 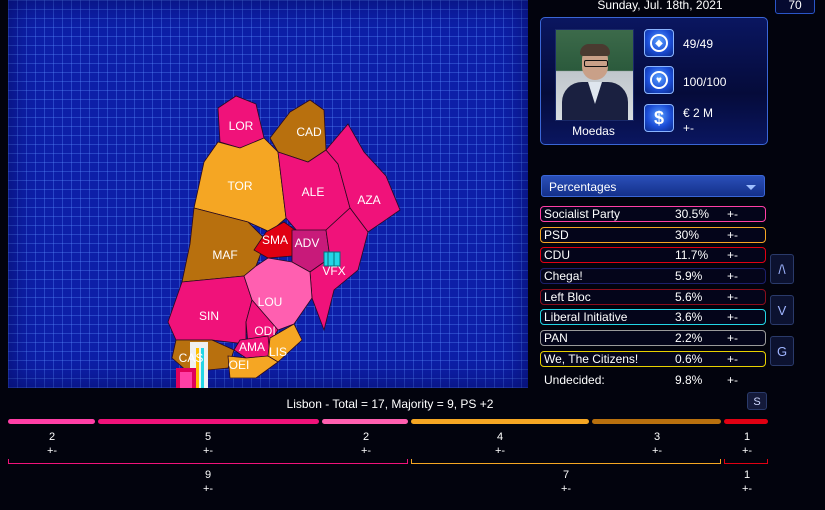 What do you see at coordinates (660, 6) in the screenshot?
I see `game-date: Sunday, Jul. 18th, 2021` at bounding box center [660, 6].